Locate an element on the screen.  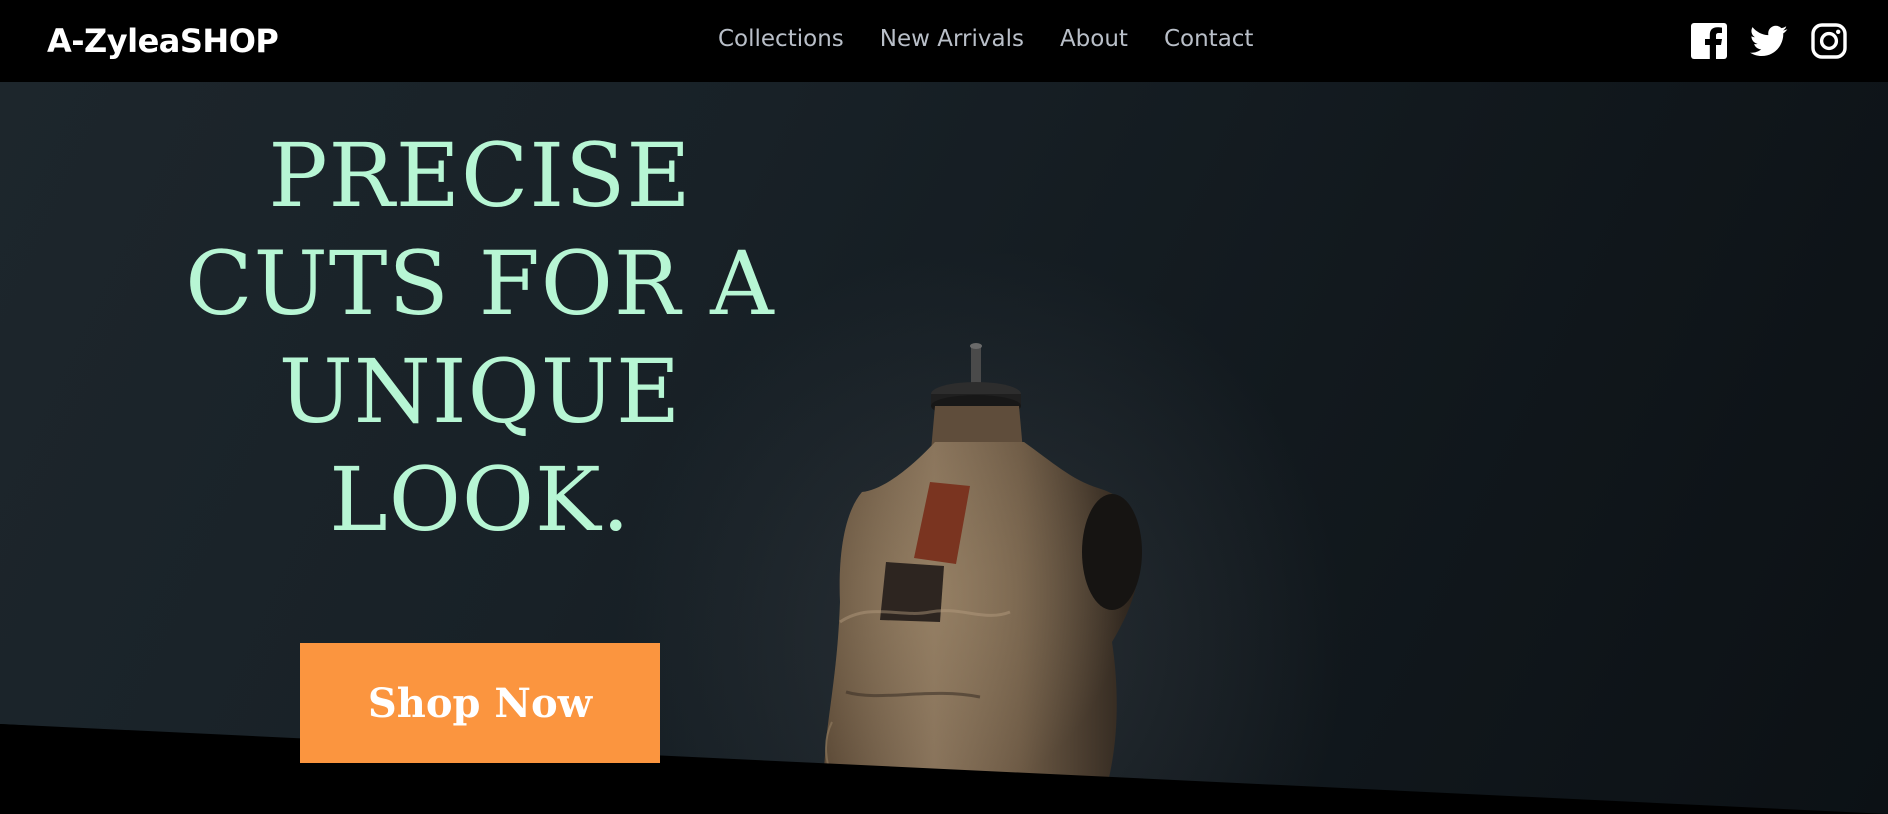
social-links is located at coordinates (1769, 41).